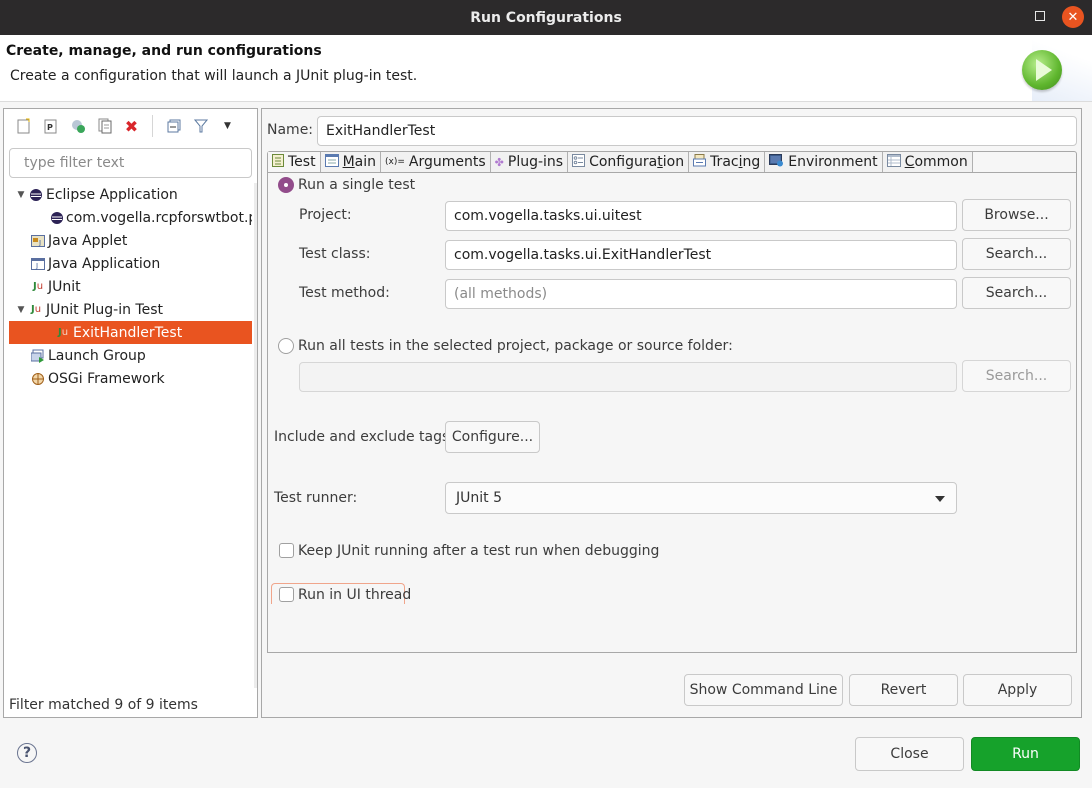  I want to click on java-applet-icon: J, so click(38, 241).